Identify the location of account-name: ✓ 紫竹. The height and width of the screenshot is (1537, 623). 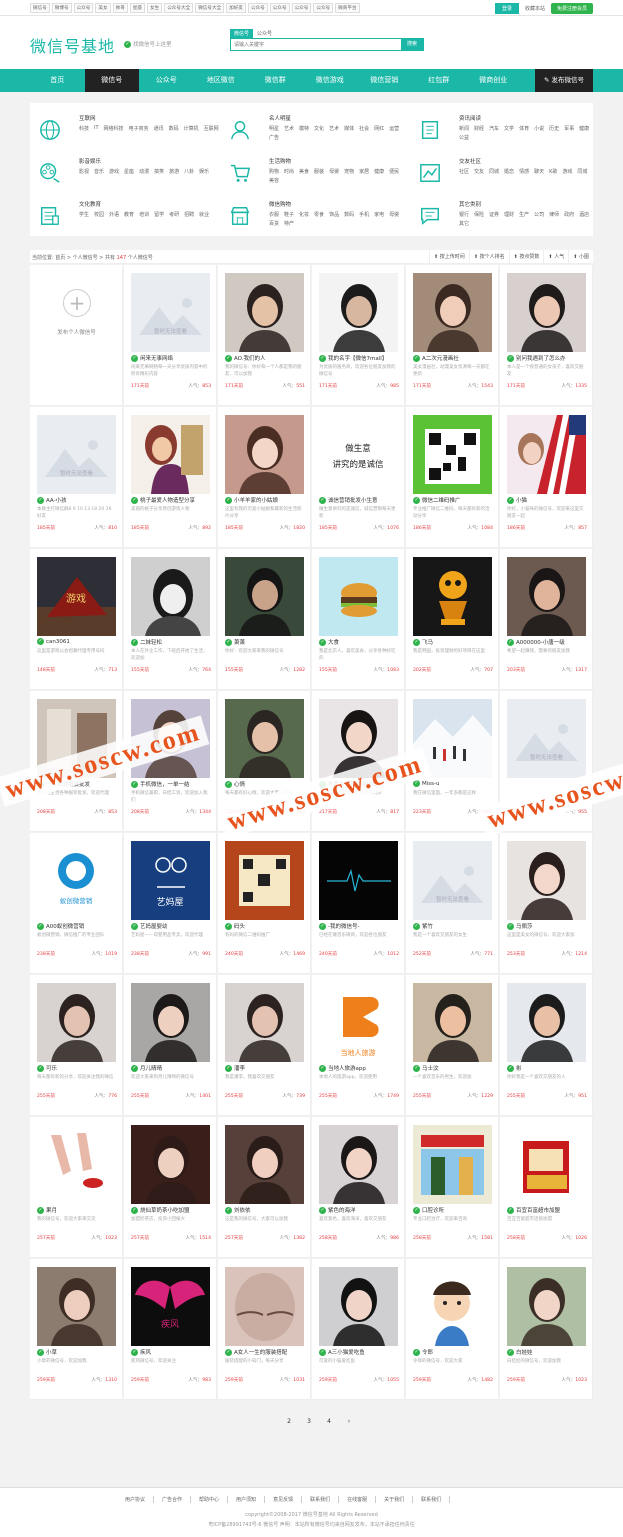
(454, 926).